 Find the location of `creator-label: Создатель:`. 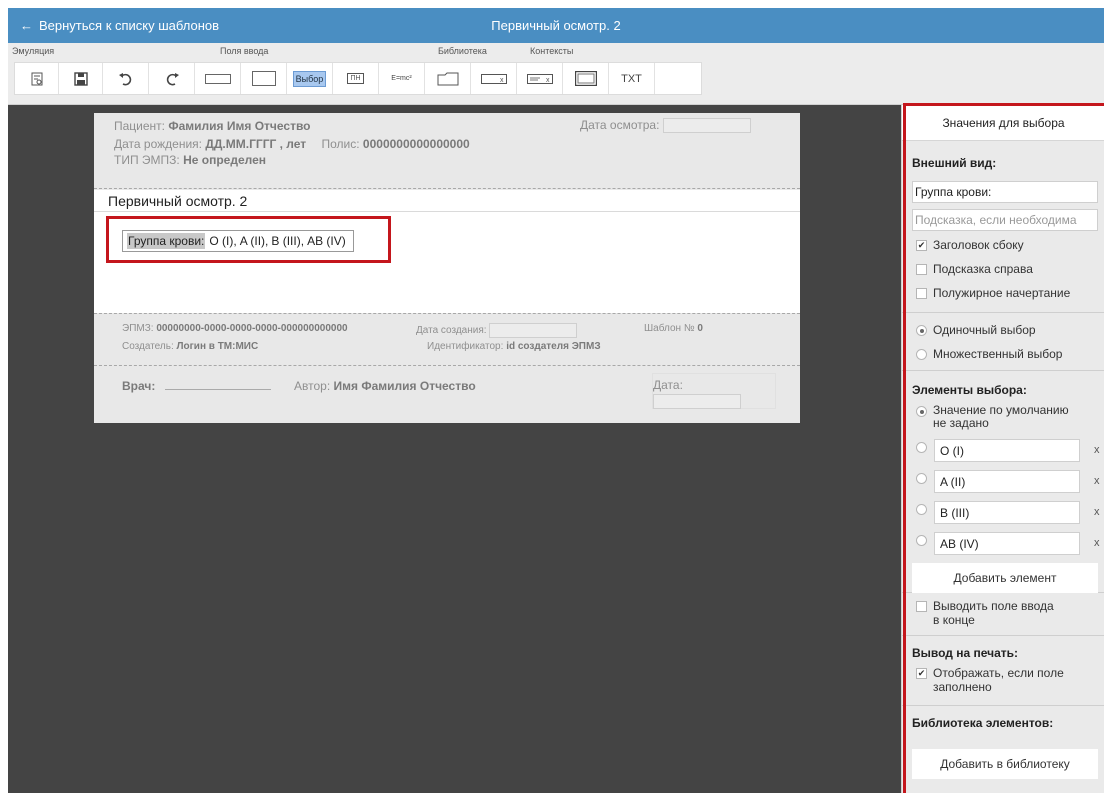

creator-label: Создатель: is located at coordinates (148, 346).